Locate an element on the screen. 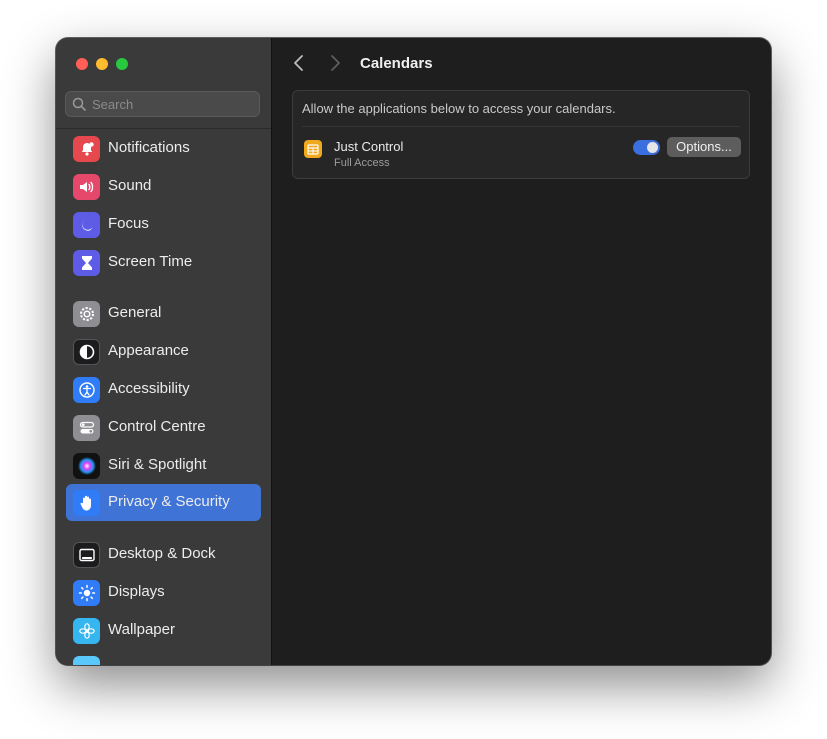  app-name: Just Control is located at coordinates (369, 146).